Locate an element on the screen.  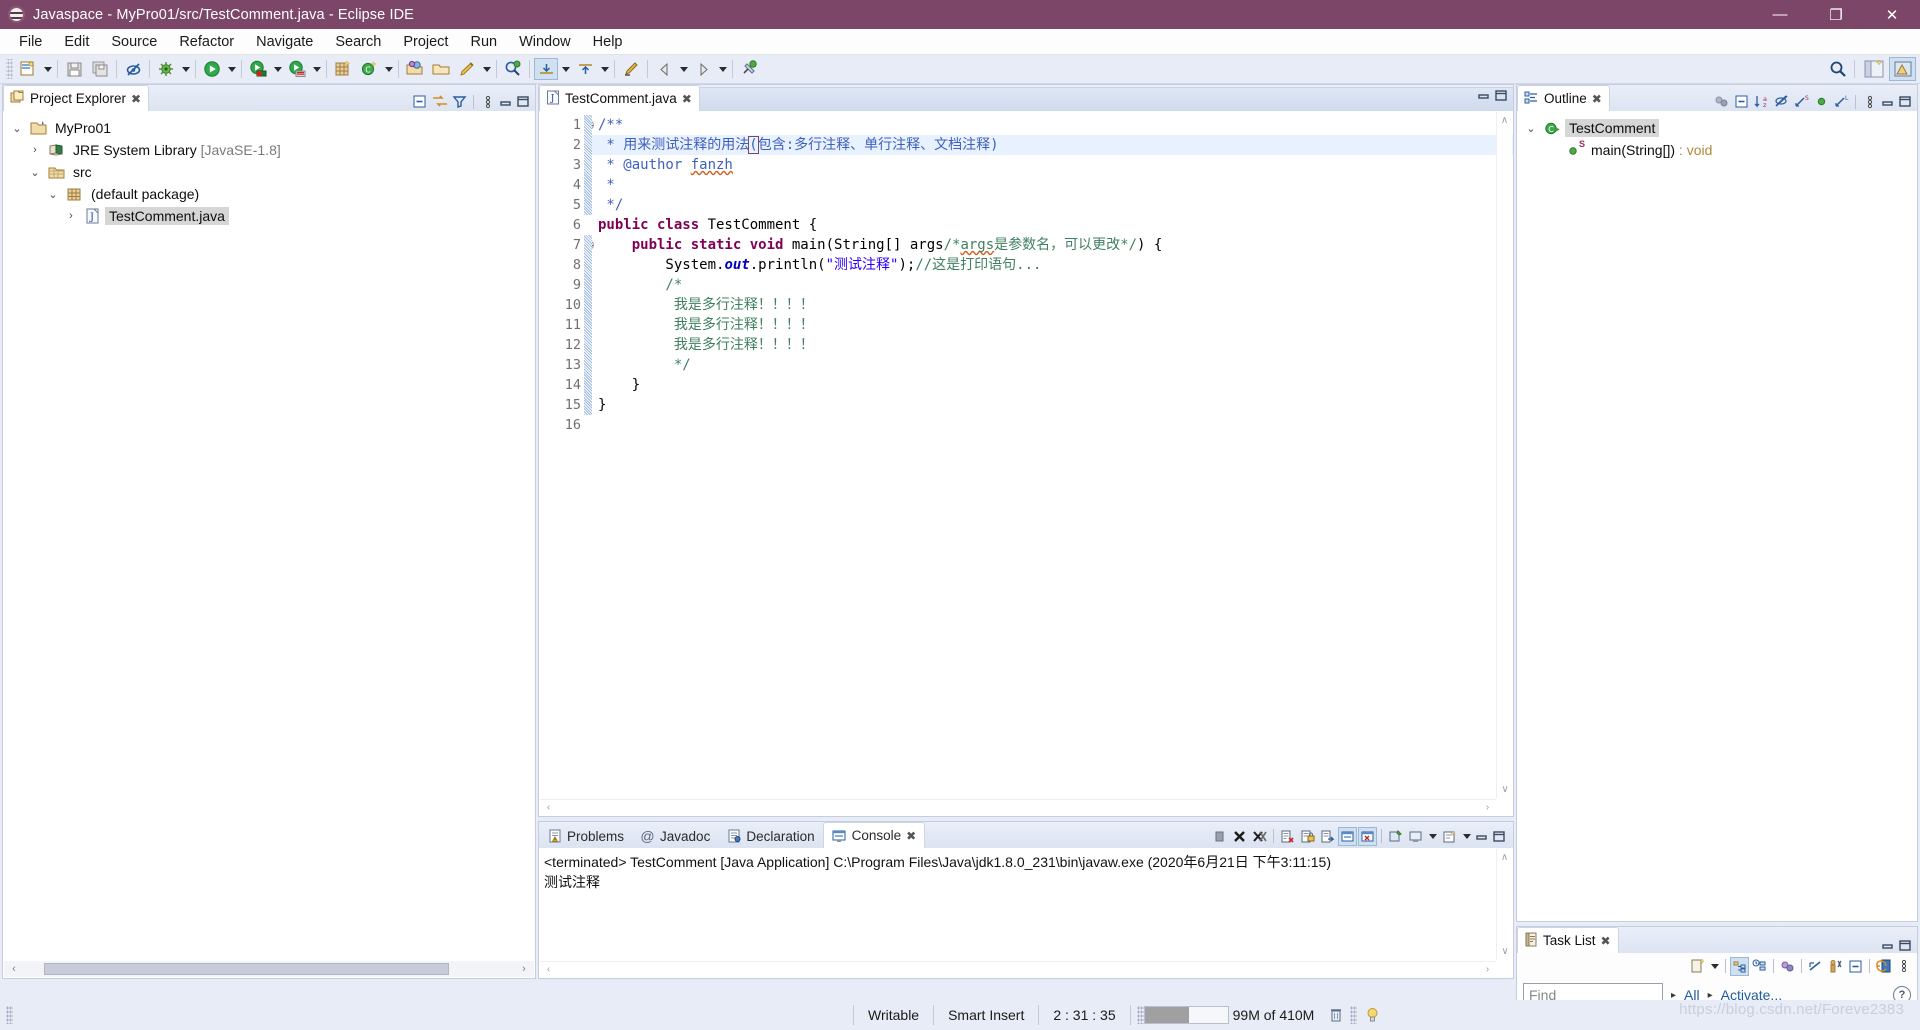
show-console-on-output-icon is located at coordinates (1347, 836).